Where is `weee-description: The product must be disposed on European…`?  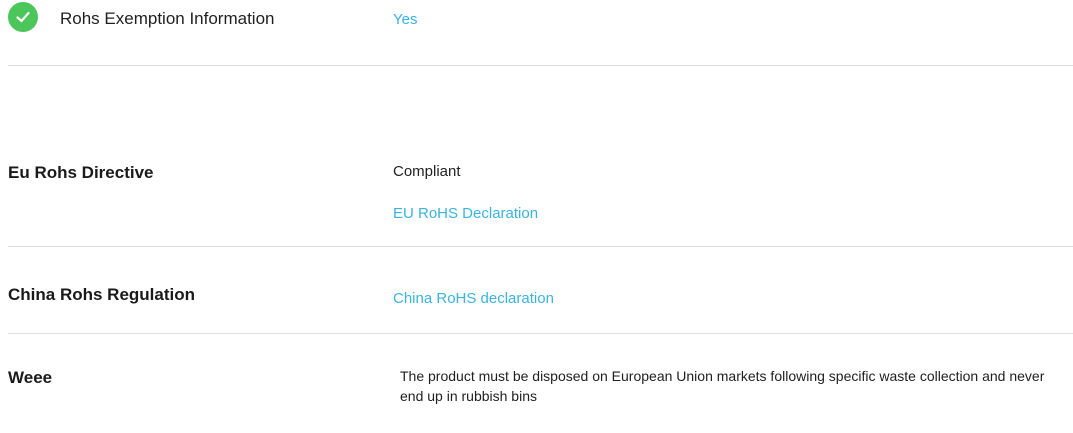 weee-description: The product must be disposed on European… is located at coordinates (722, 386).